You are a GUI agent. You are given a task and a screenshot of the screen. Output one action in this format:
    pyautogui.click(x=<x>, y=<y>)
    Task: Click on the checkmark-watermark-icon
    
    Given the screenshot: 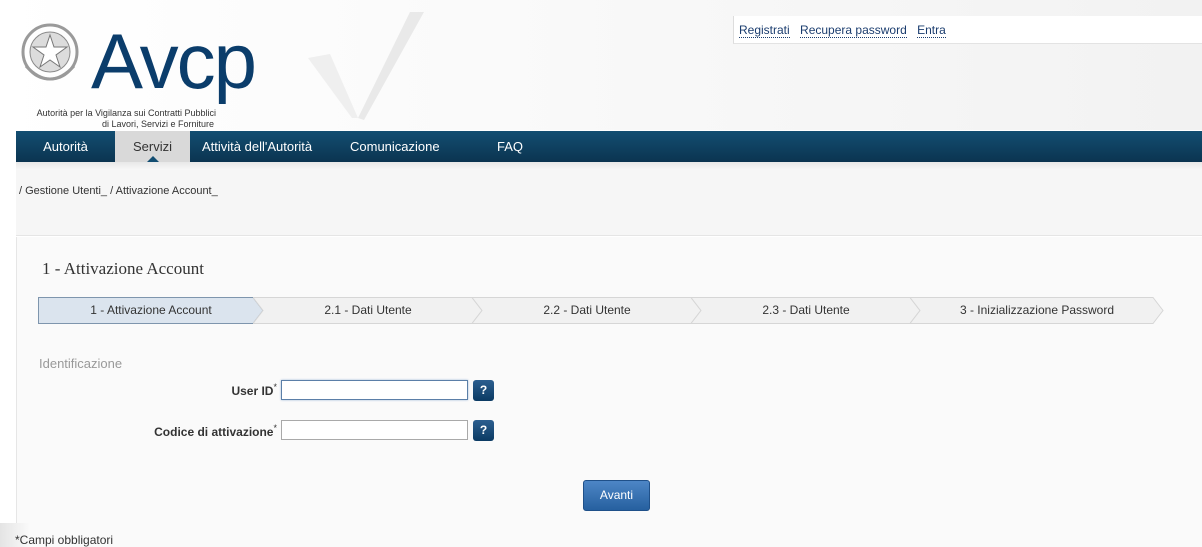 What is the action you would take?
    pyautogui.click(x=366, y=66)
    